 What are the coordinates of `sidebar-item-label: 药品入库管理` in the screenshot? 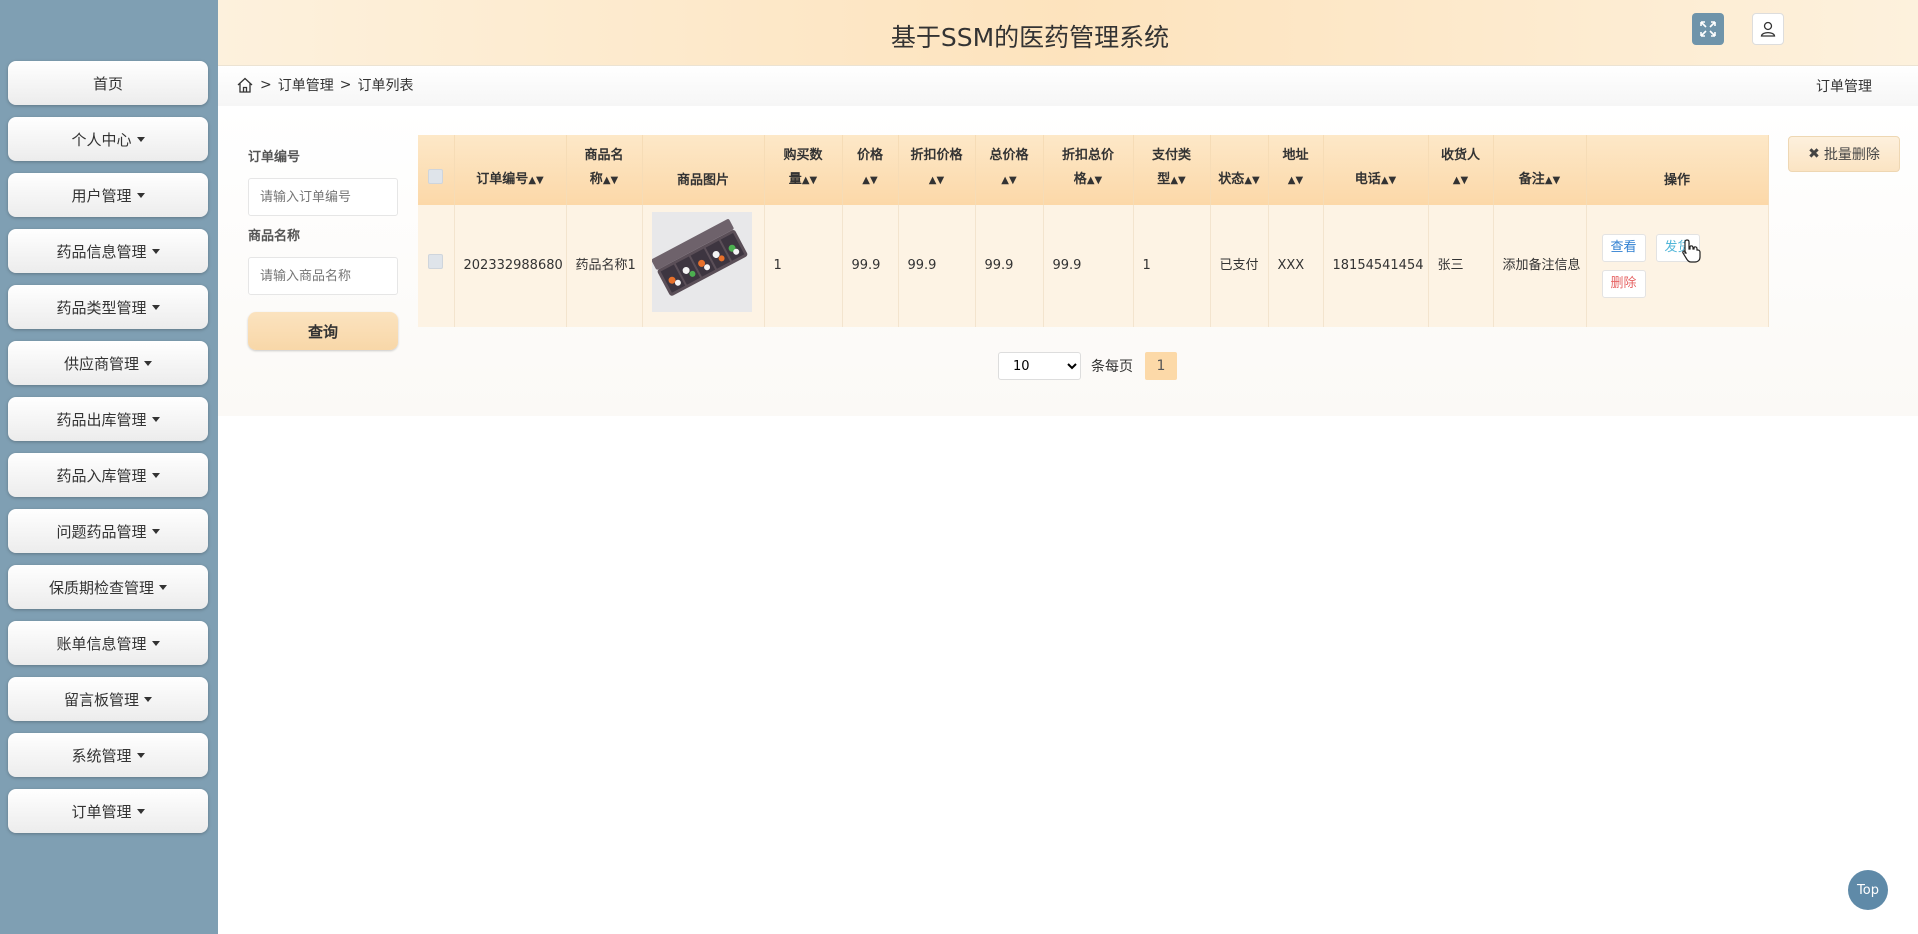 It's located at (101, 475).